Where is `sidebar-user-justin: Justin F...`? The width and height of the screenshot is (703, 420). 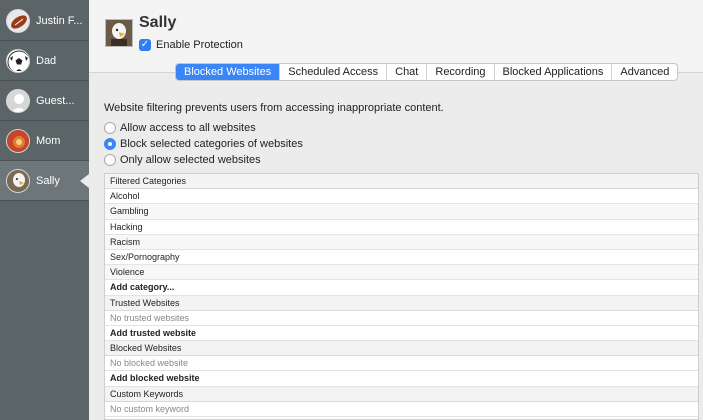
sidebar-user-justin: Justin F... is located at coordinates (44, 21).